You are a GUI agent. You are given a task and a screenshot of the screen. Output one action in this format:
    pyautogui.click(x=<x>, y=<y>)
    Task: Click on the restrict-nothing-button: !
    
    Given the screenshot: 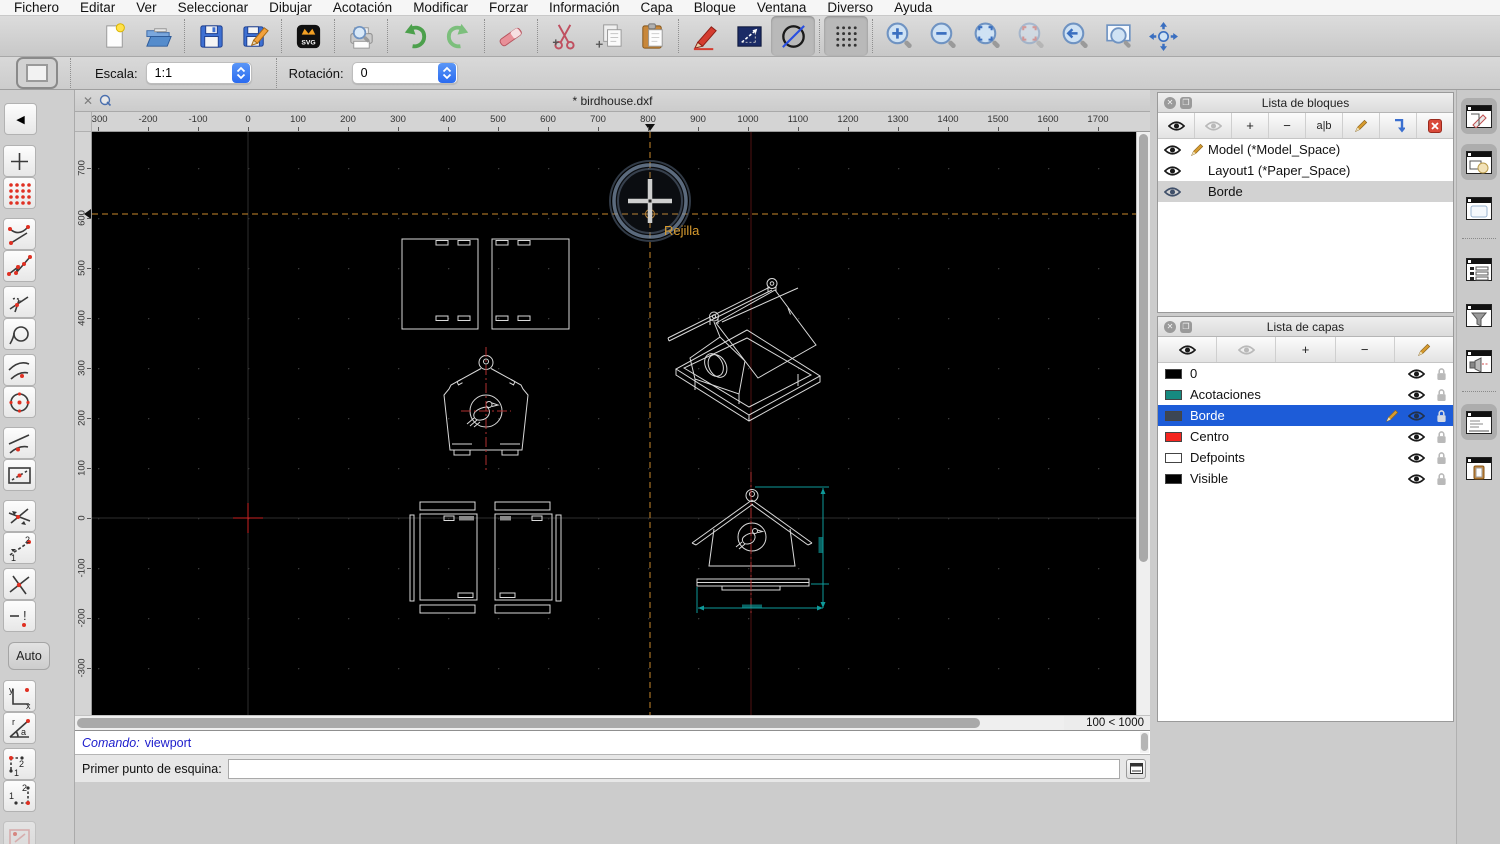 What is the action you would take?
    pyautogui.click(x=19, y=616)
    